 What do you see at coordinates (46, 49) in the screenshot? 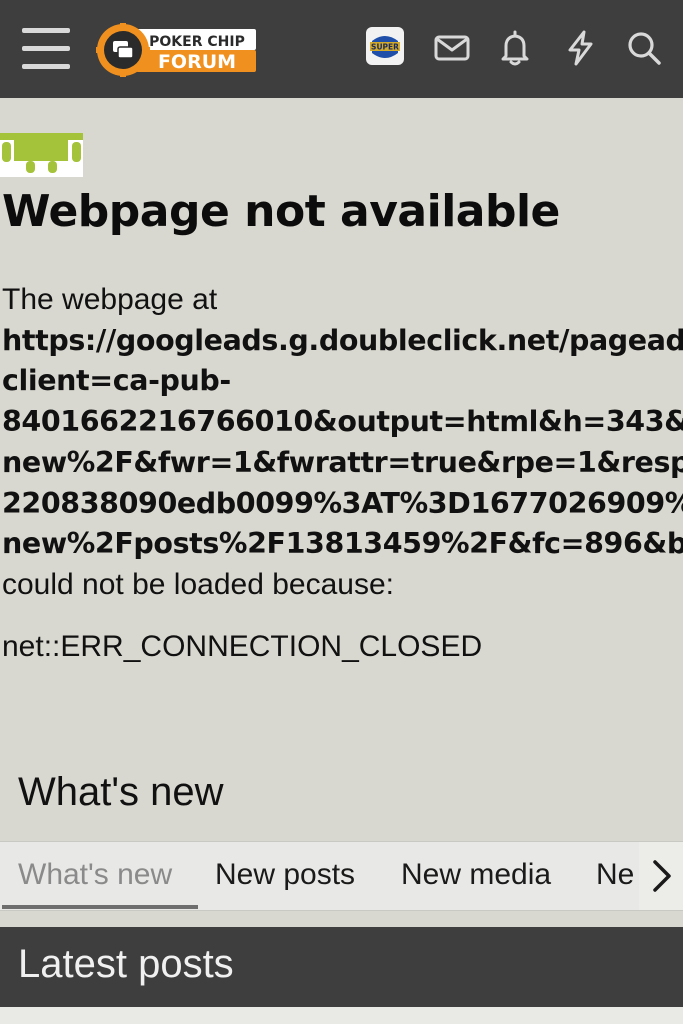
I see `menu-icon` at bounding box center [46, 49].